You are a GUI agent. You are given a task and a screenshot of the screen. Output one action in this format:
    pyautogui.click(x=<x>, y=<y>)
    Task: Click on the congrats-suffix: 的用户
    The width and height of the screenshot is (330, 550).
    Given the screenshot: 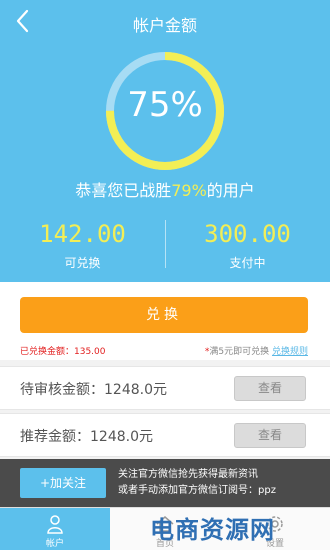 What is the action you would take?
    pyautogui.click(x=230, y=190)
    